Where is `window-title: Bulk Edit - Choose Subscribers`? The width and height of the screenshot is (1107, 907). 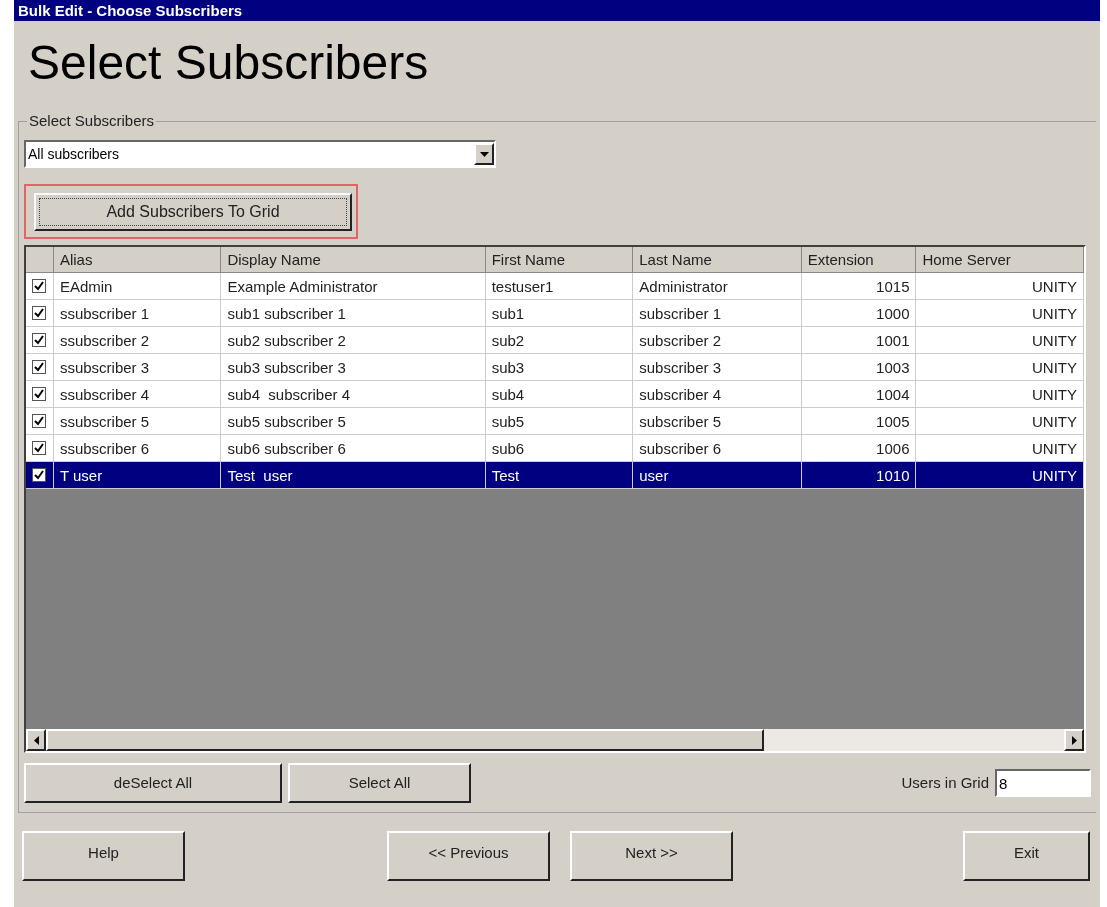
window-title: Bulk Edit - Choose Subscribers is located at coordinates (557, 10).